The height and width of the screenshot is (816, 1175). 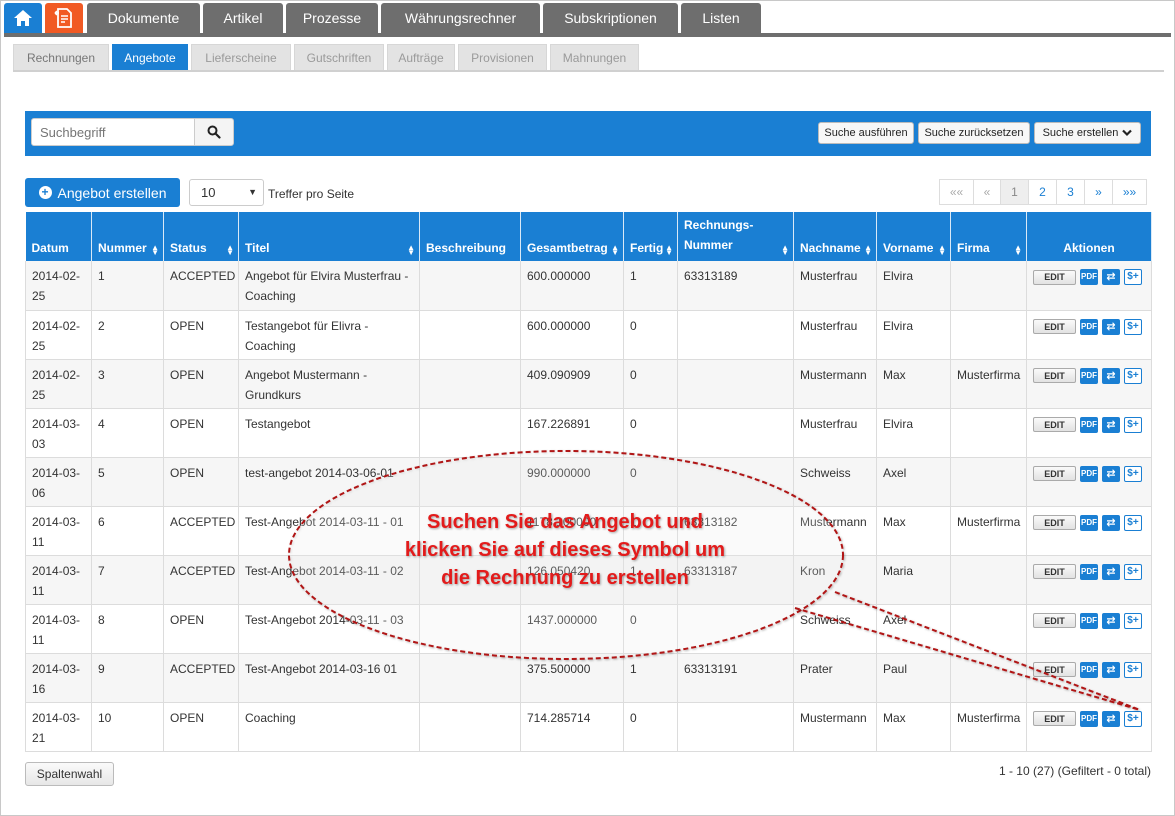 What do you see at coordinates (735, 236) in the screenshot?
I see `col-rechnungsnummer: Rechnungs-Nummer ▲ ▼` at bounding box center [735, 236].